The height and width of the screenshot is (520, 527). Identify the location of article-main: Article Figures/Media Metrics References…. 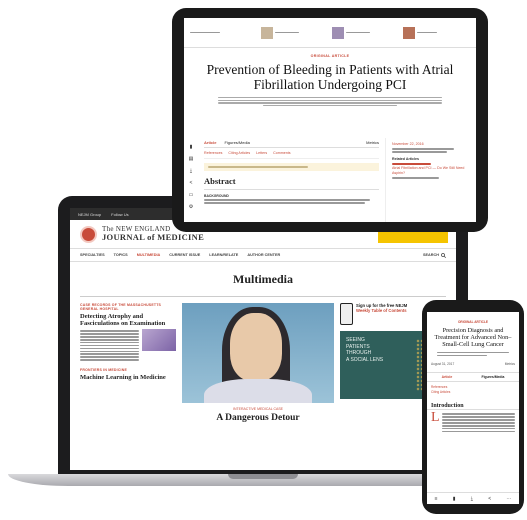
(292, 180).